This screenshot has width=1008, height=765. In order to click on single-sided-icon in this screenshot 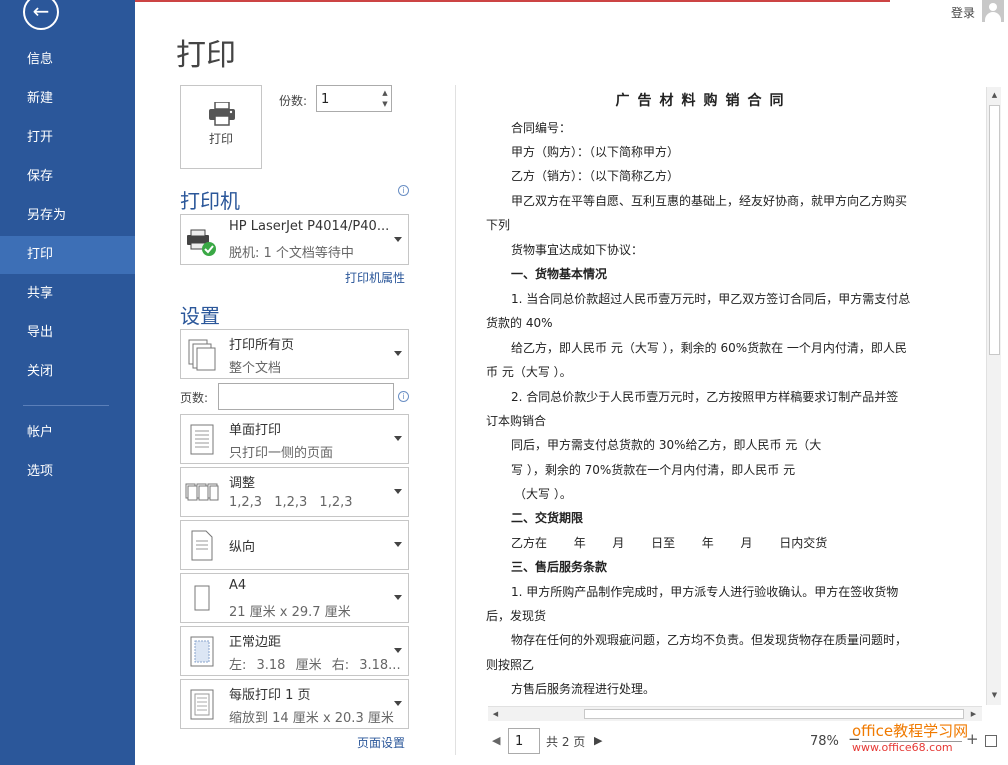, I will do `click(202, 439)`.